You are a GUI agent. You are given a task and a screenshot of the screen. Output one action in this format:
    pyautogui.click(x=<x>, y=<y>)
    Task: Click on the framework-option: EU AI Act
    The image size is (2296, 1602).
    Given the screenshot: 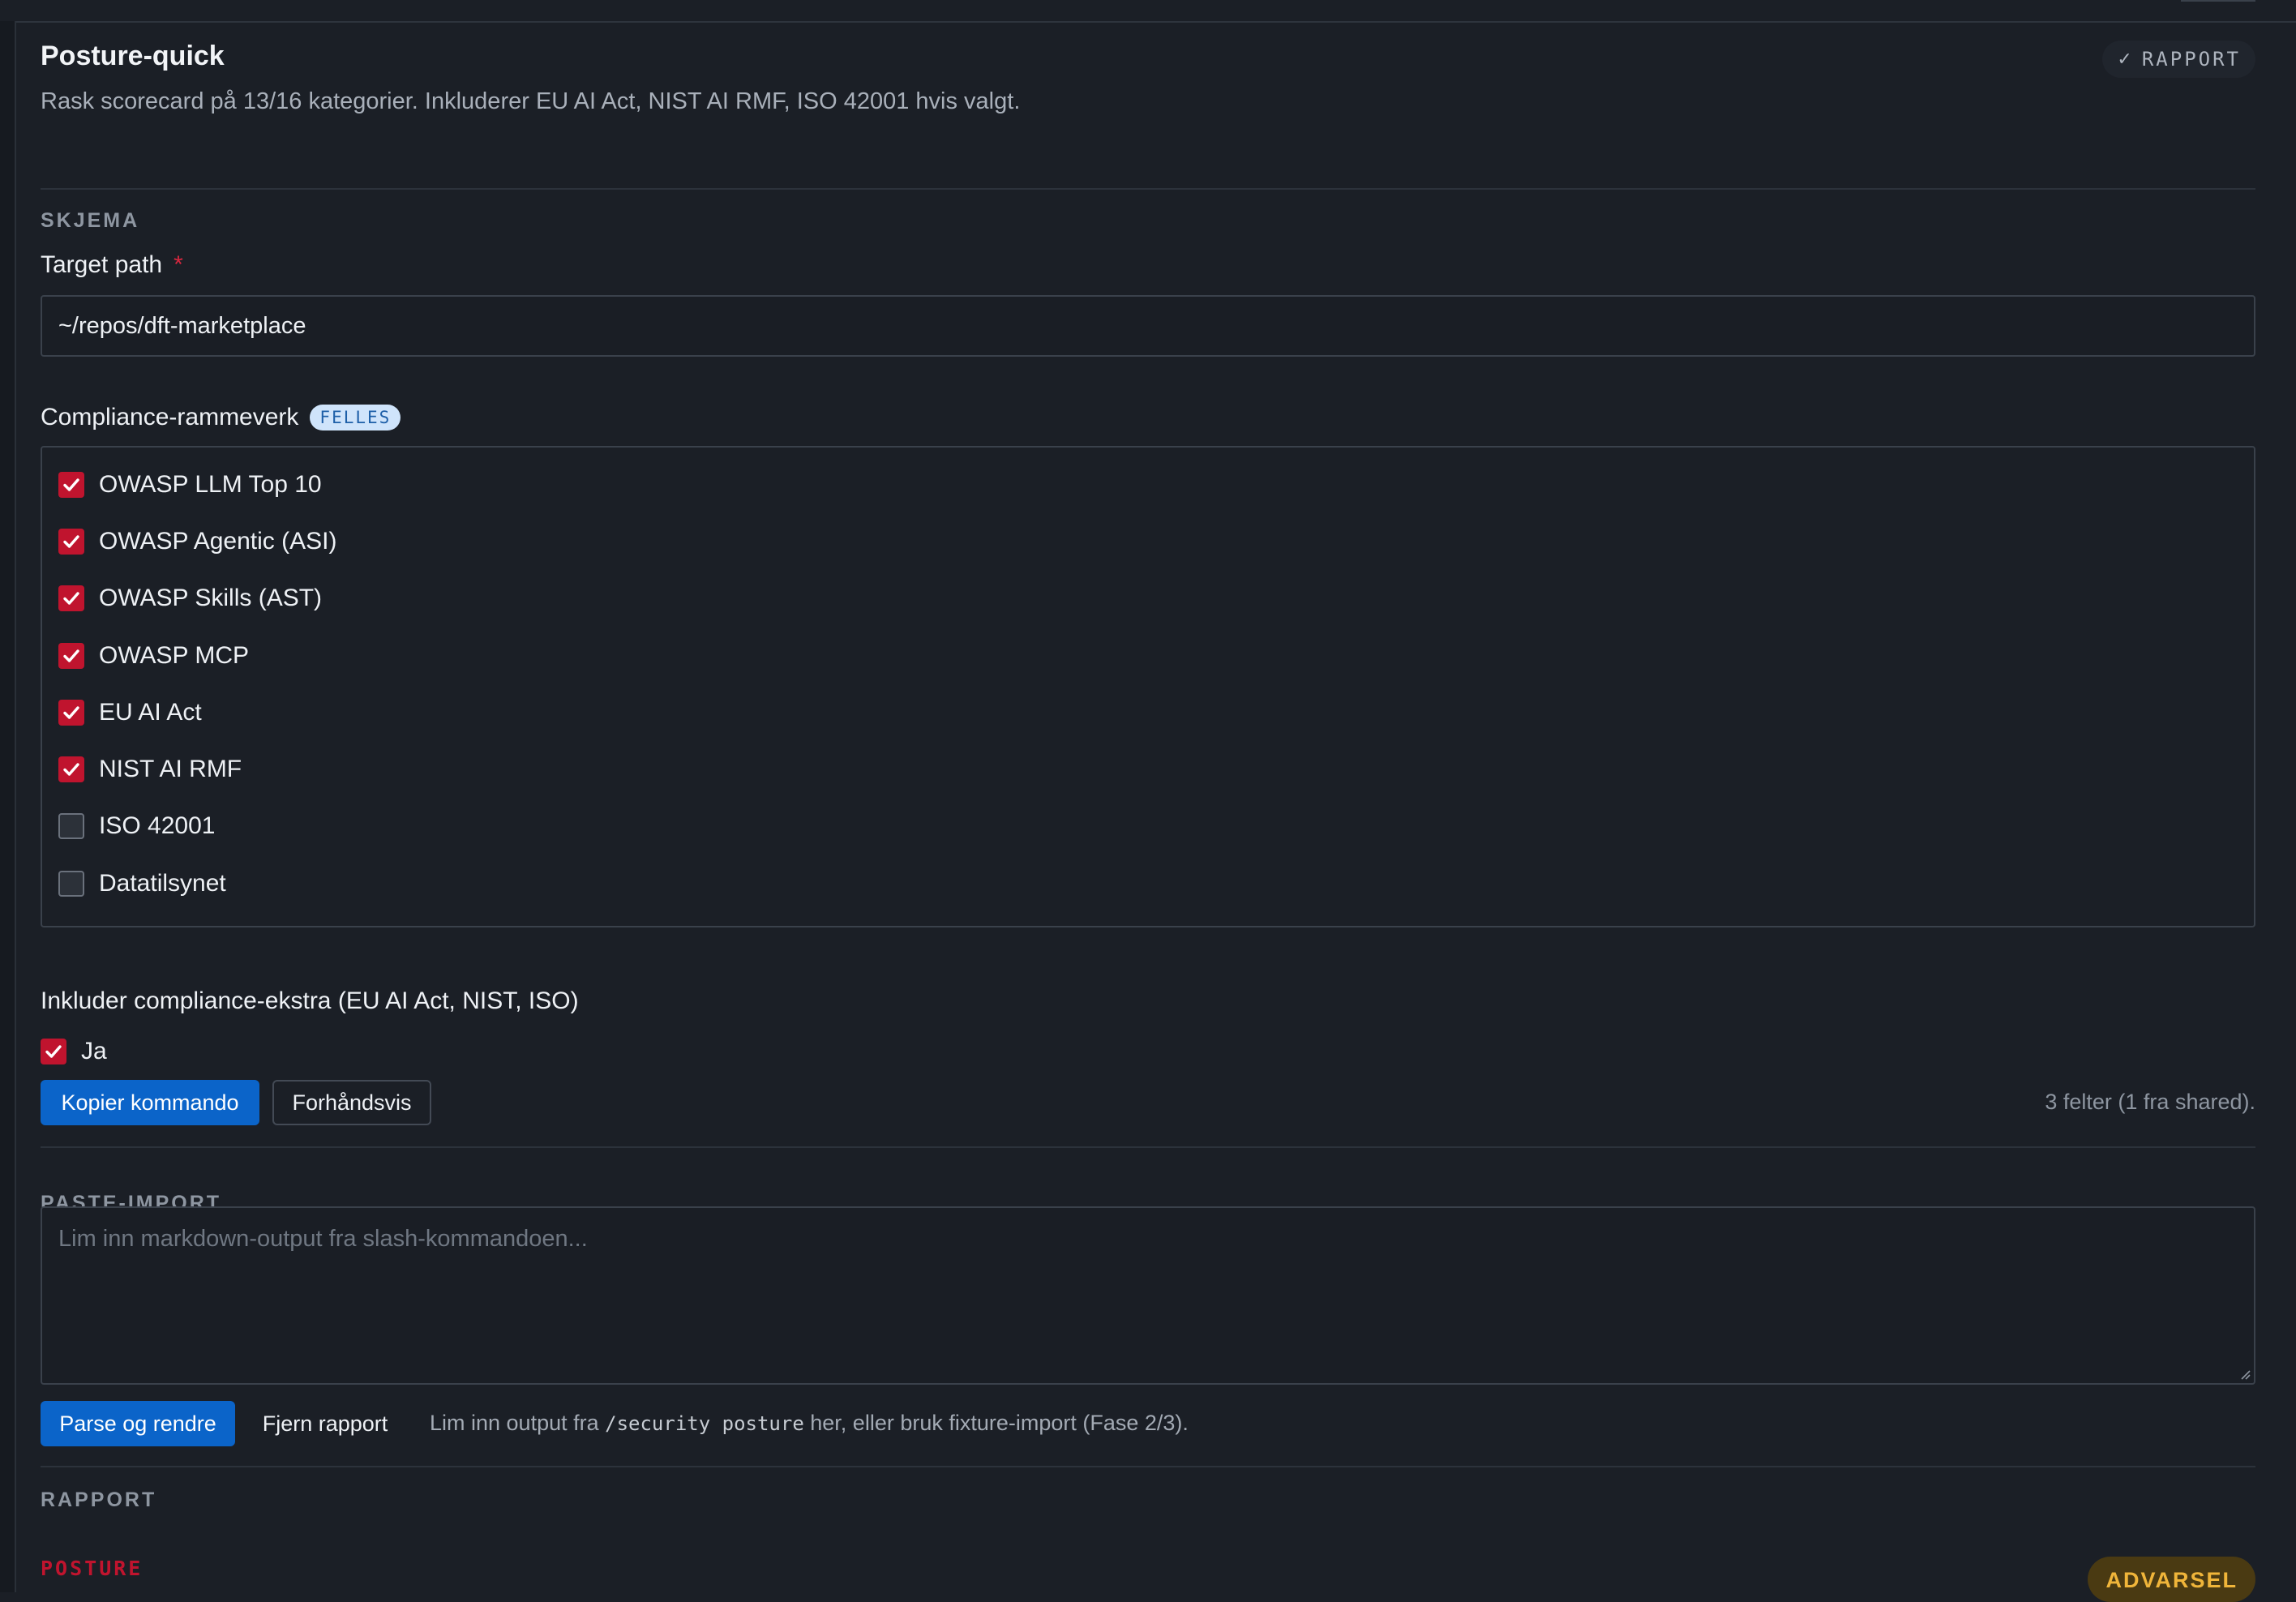 What is the action you would take?
    pyautogui.click(x=130, y=712)
    